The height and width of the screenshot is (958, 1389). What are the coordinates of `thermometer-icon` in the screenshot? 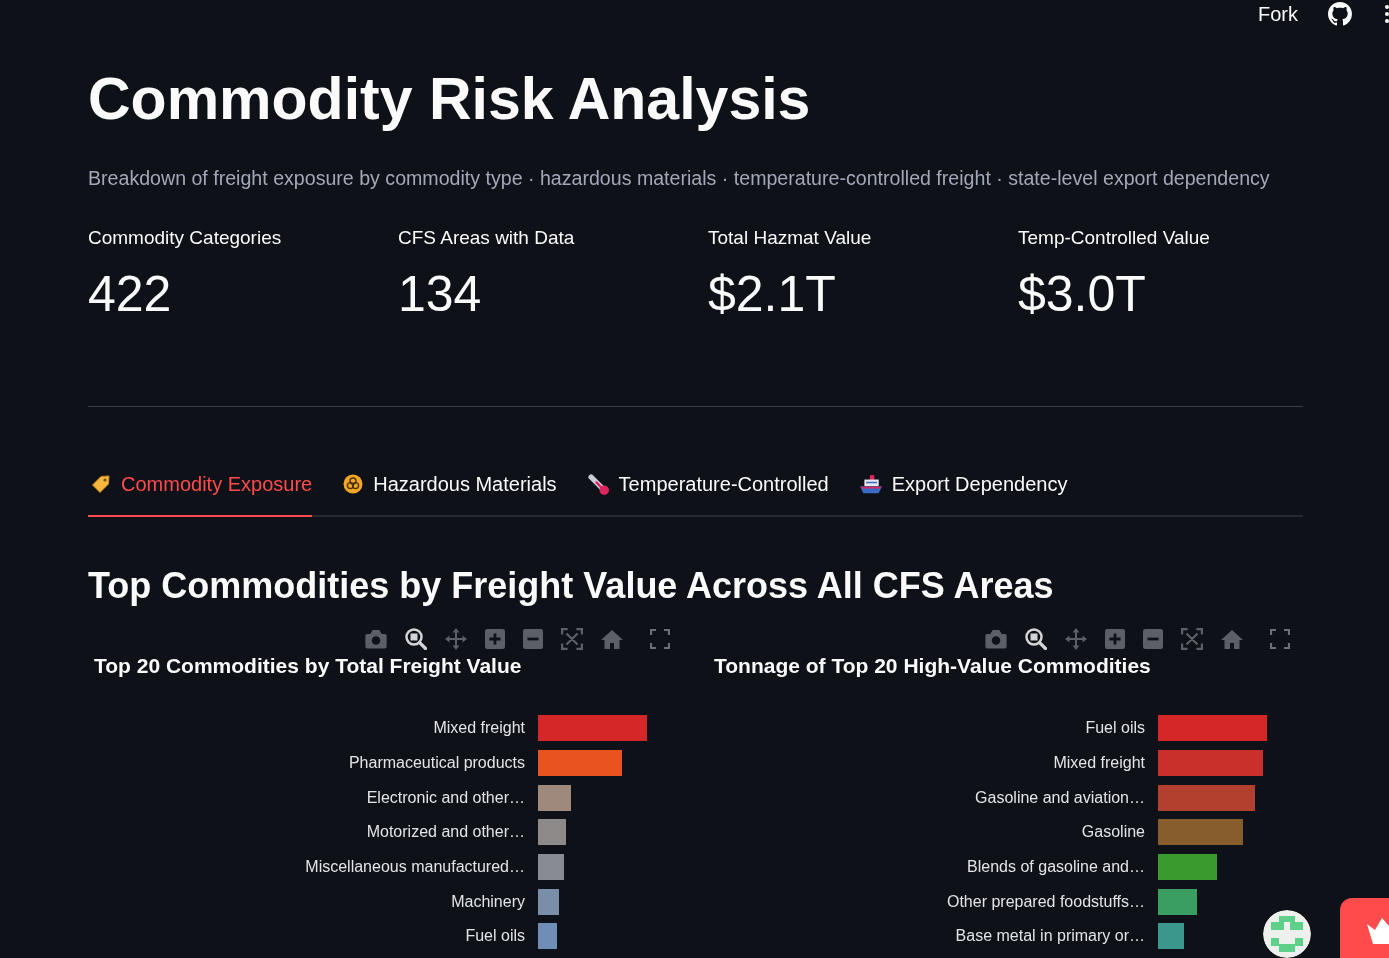 It's located at (598, 484).